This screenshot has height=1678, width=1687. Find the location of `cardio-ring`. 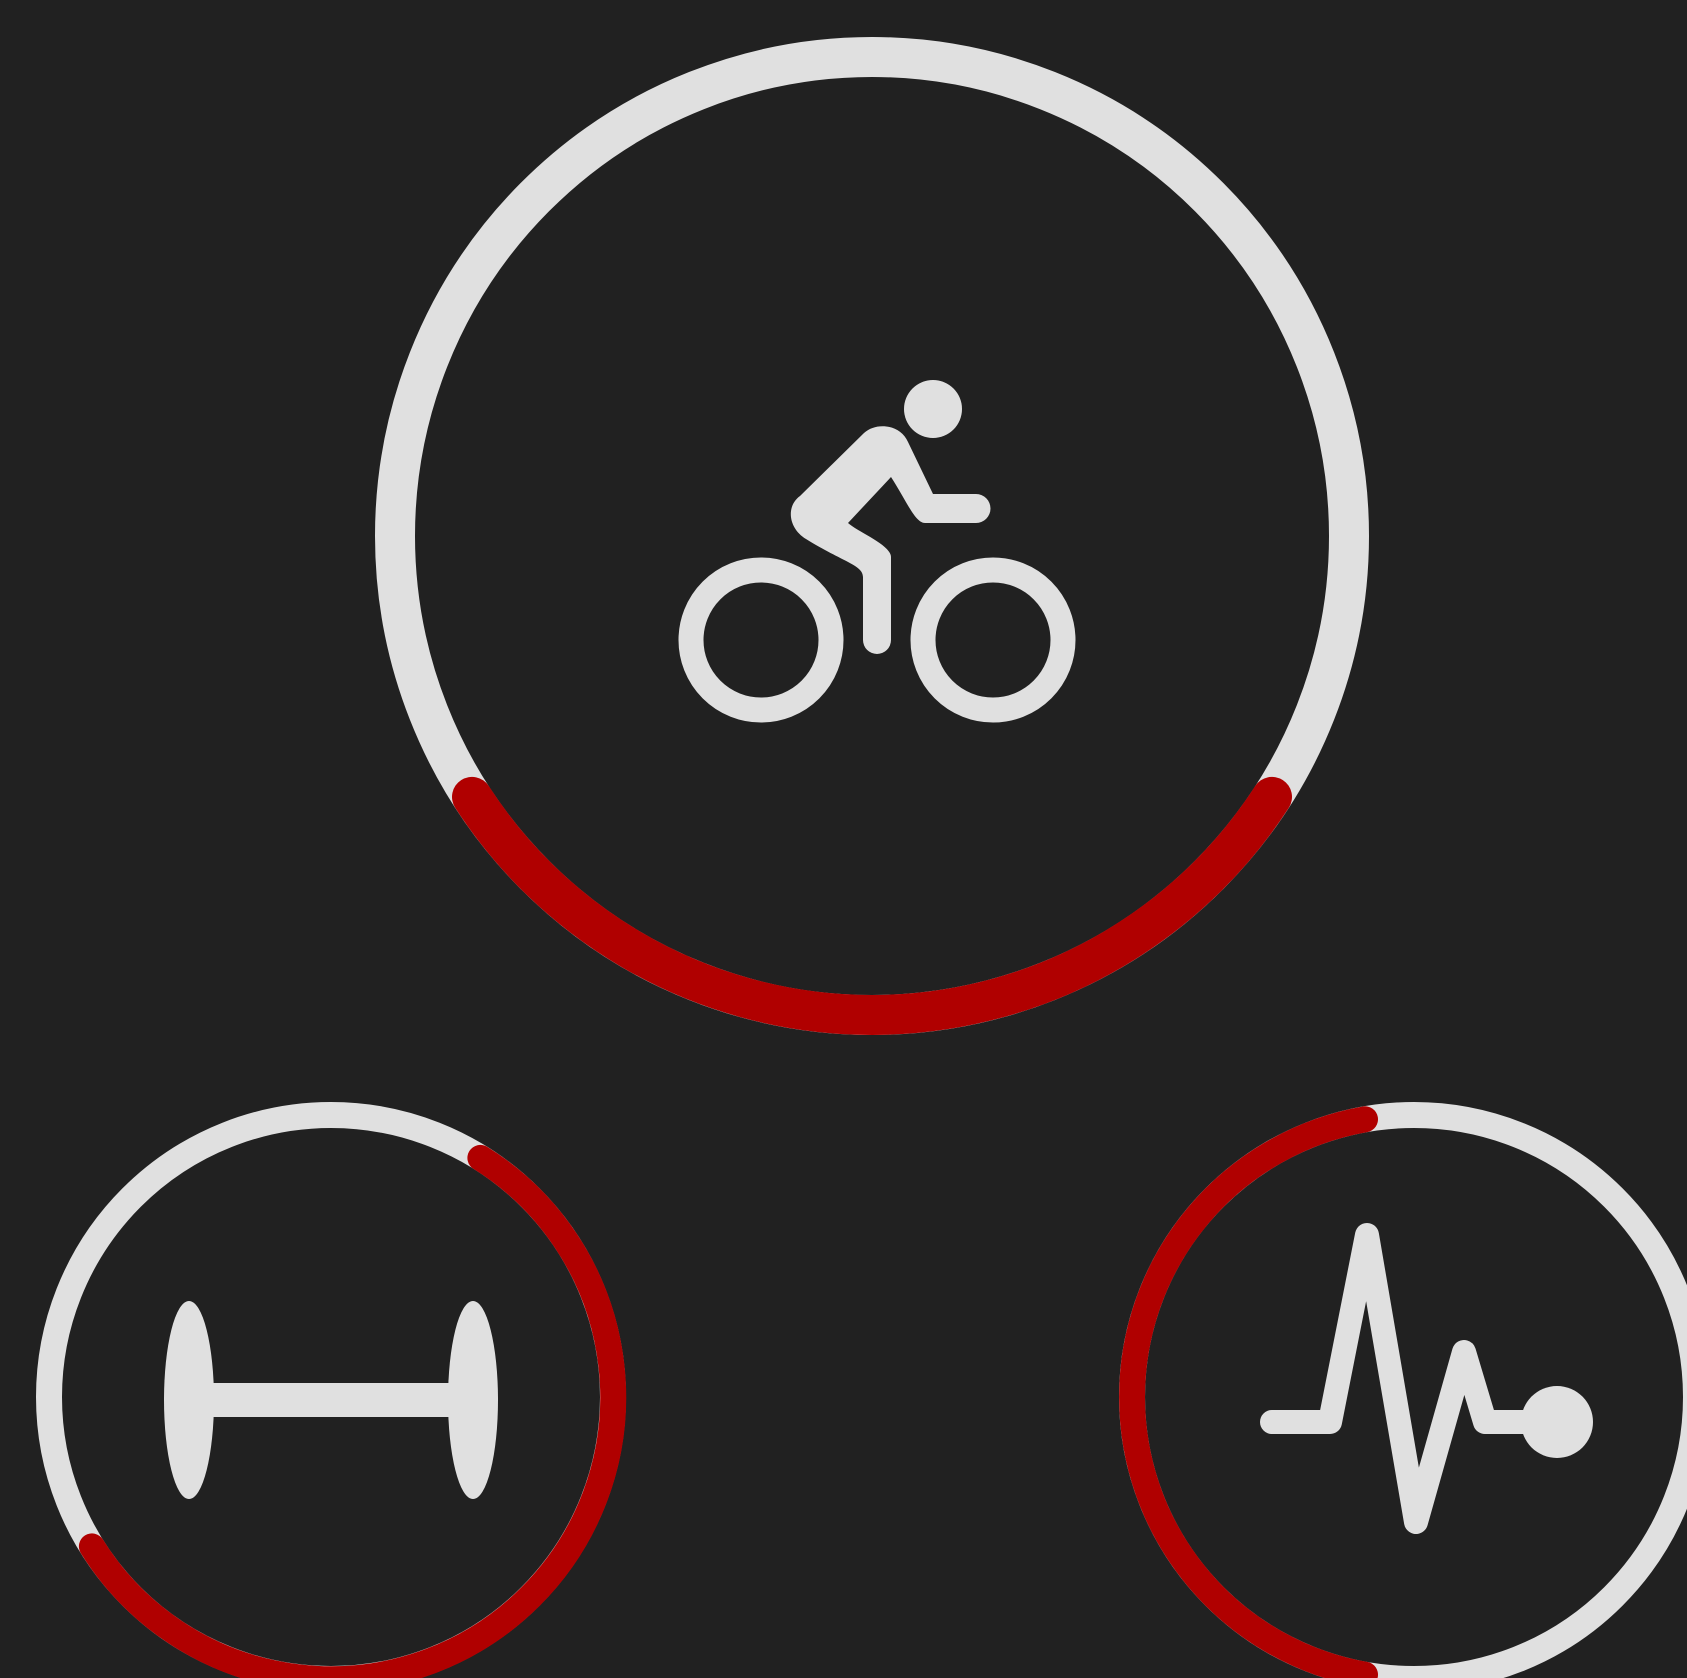

cardio-ring is located at coordinates (1403, 1390).